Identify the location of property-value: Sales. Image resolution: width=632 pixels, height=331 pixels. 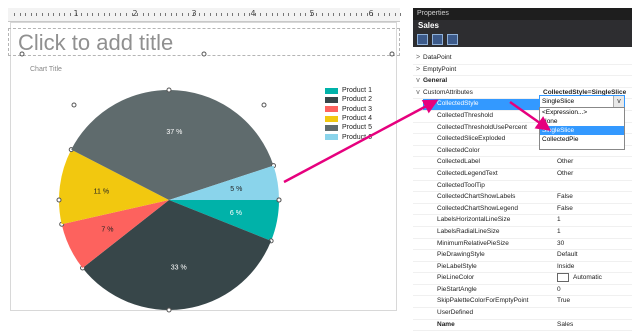
(594, 325).